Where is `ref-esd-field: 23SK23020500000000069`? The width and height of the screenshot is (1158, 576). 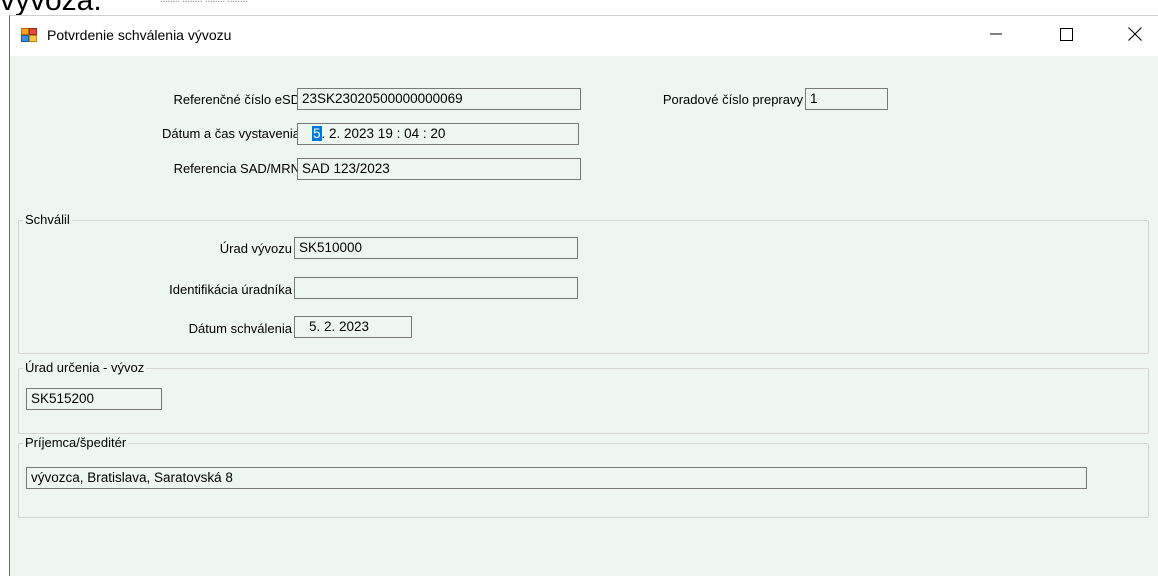 ref-esd-field: 23SK23020500000000069 is located at coordinates (439, 99).